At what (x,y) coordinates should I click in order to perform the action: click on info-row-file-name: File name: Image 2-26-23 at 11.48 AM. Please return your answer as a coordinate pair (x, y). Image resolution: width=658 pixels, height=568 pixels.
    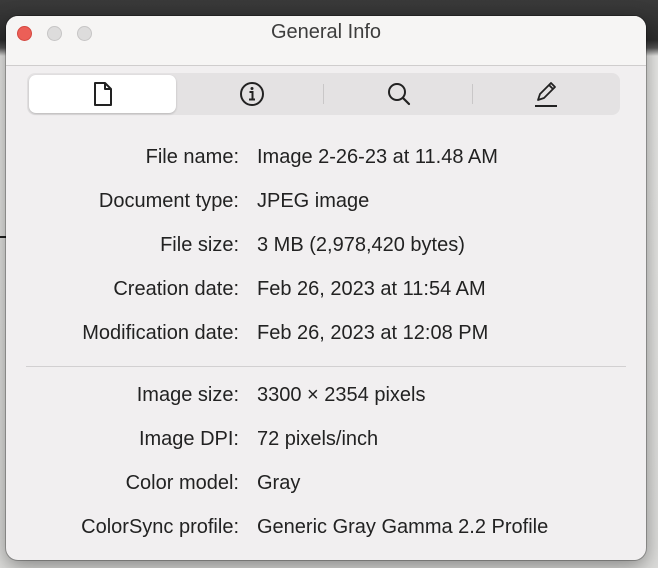
    Looking at the image, I should click on (326, 161).